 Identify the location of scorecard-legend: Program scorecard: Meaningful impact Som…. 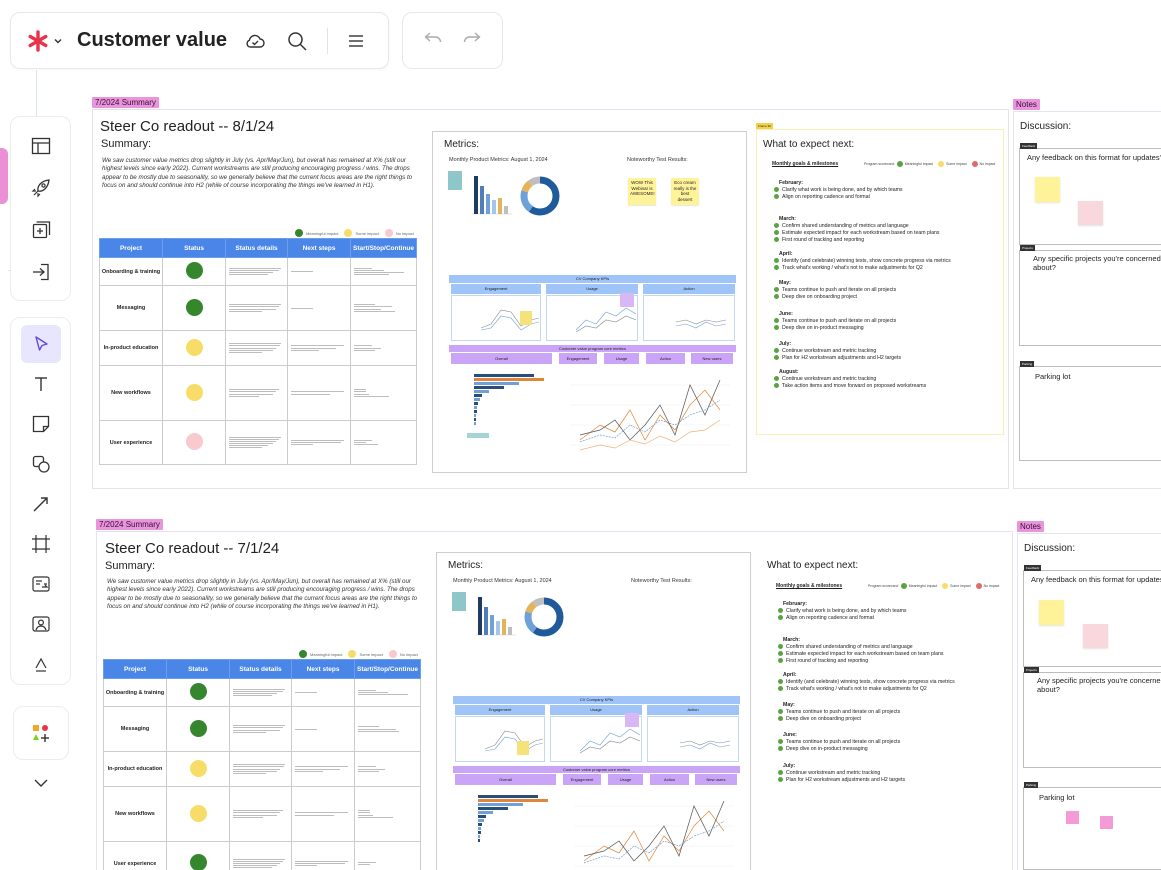
(934, 586).